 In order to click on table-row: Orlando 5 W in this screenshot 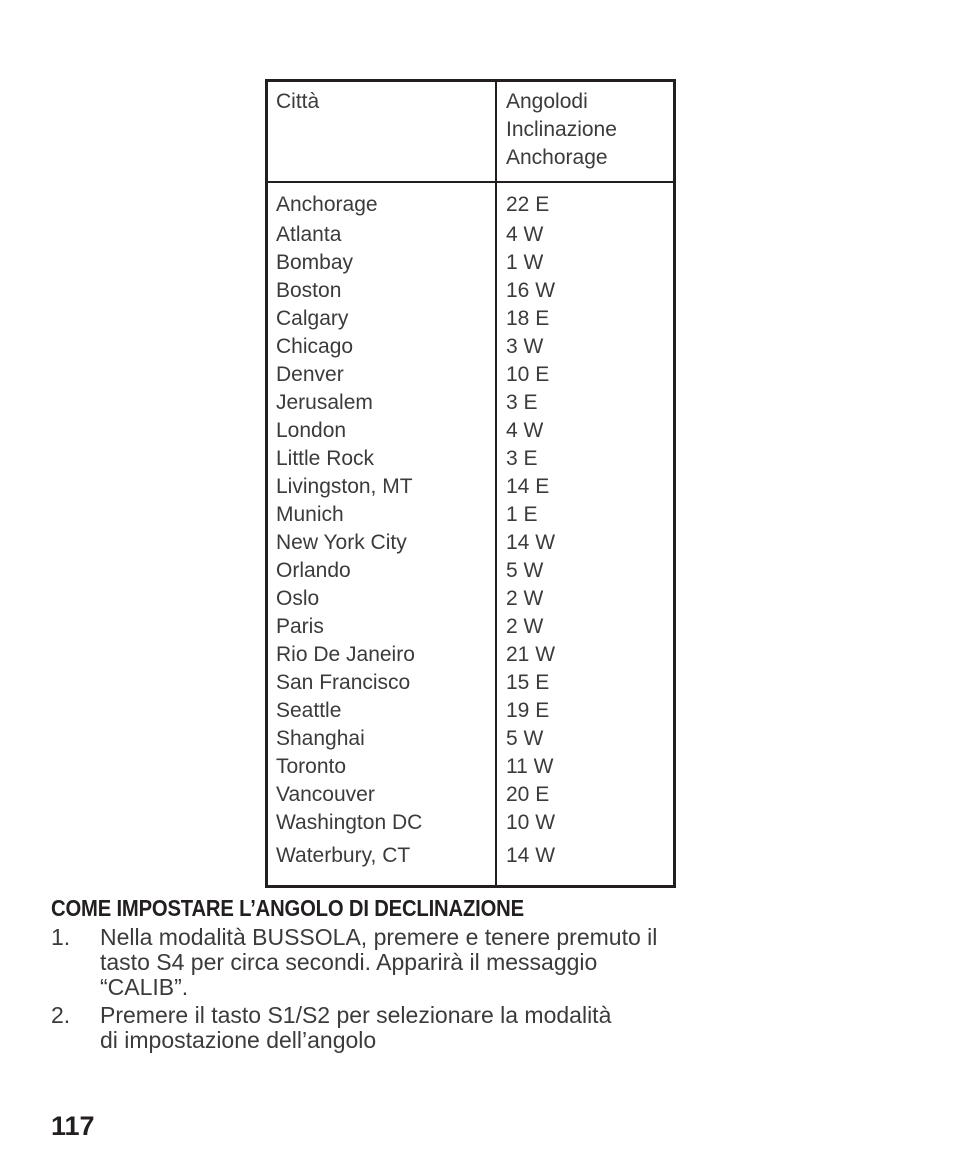, I will do `click(470, 571)`.